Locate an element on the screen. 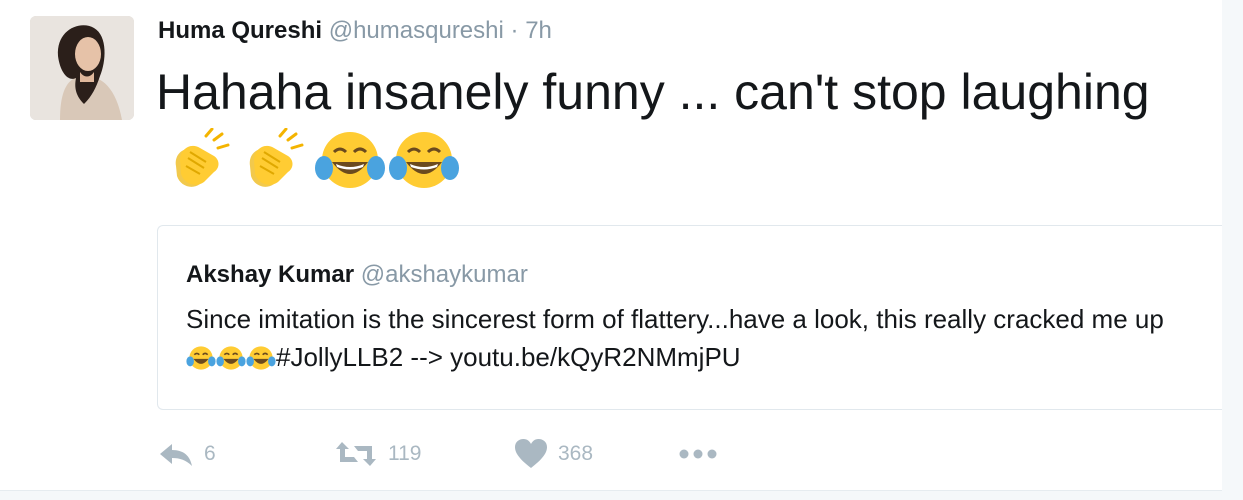 Image resolution: width=1243 pixels, height=500 pixels. more-button is located at coordinates (698, 454).